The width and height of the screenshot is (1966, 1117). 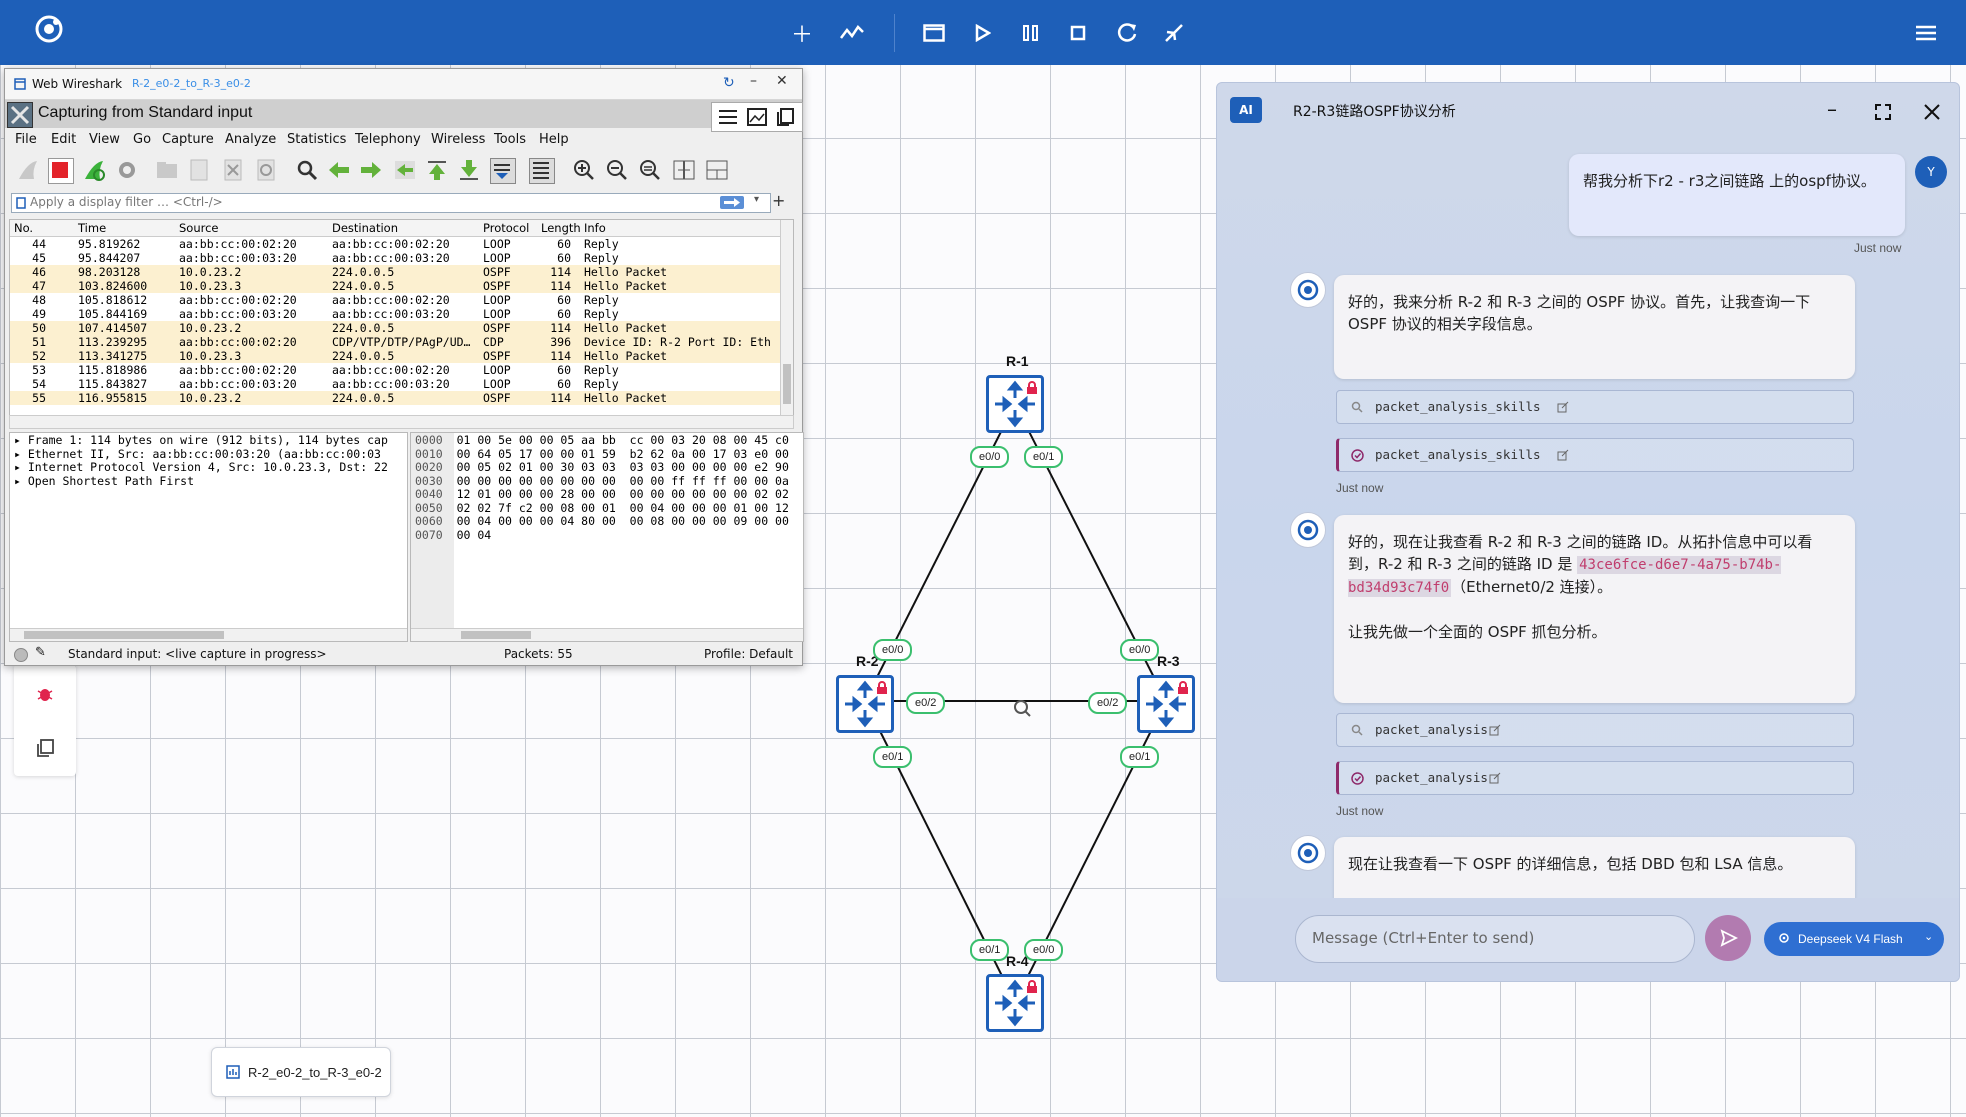 I want to click on menu-item: Go, so click(x=142, y=139).